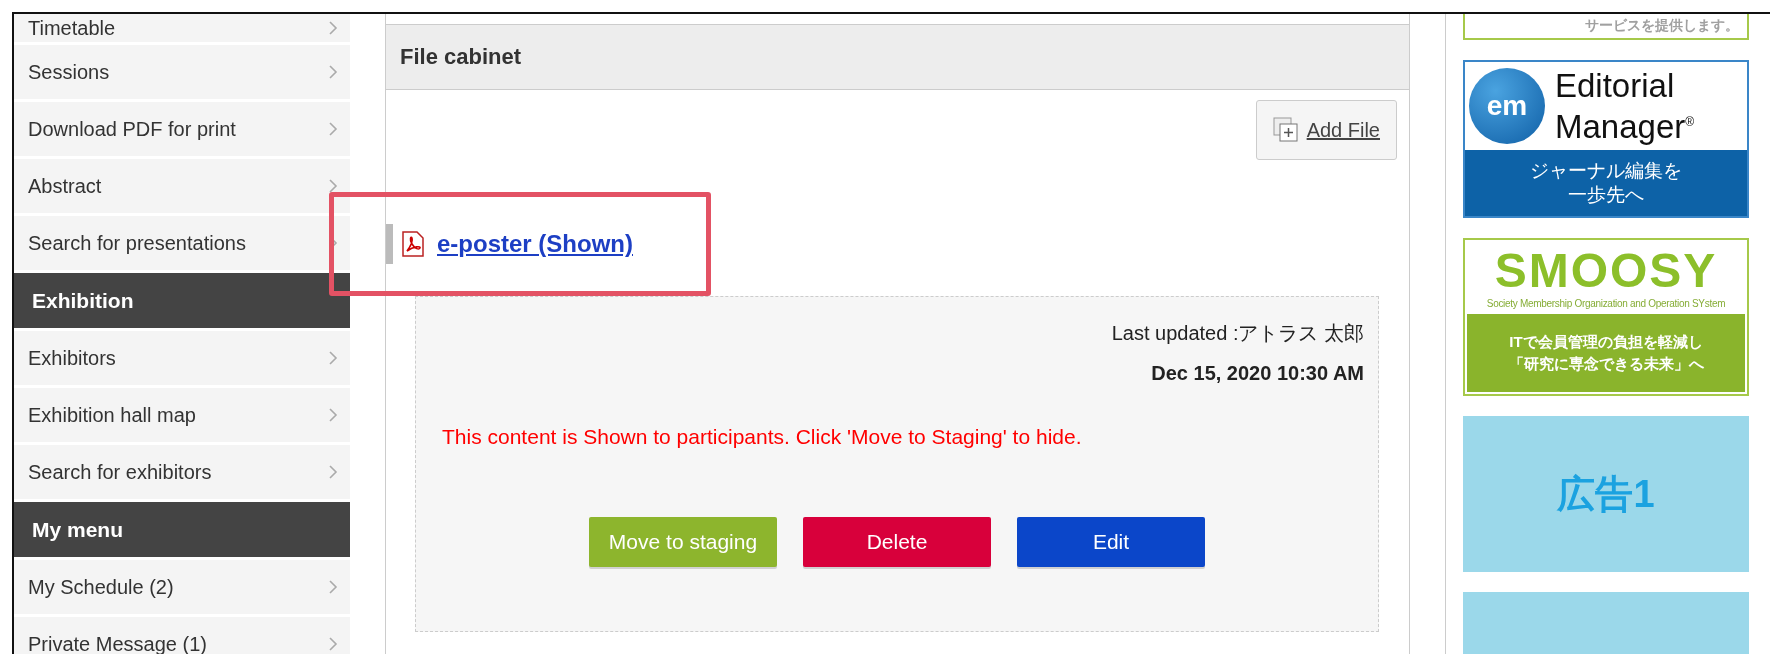  I want to click on sidebar-item: Private Message (1), so click(182, 635).